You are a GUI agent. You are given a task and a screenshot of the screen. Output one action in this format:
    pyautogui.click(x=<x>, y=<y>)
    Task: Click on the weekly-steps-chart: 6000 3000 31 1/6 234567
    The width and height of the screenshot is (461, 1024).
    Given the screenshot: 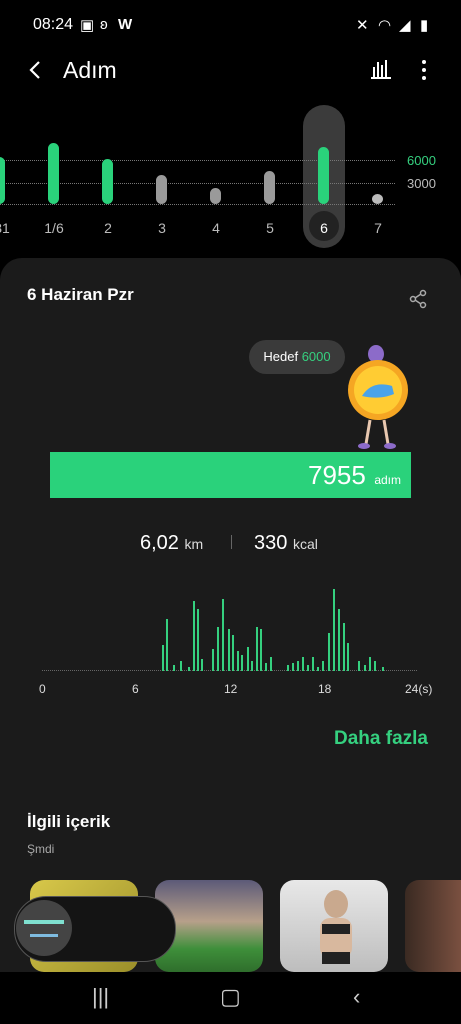 What is the action you would take?
    pyautogui.click(x=230, y=175)
    